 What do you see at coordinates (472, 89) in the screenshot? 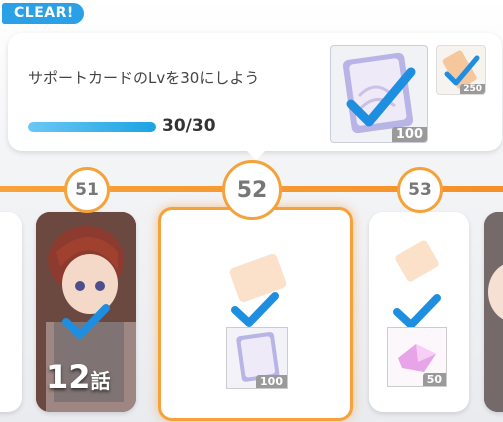
I see `reward-quantity: 250` at bounding box center [472, 89].